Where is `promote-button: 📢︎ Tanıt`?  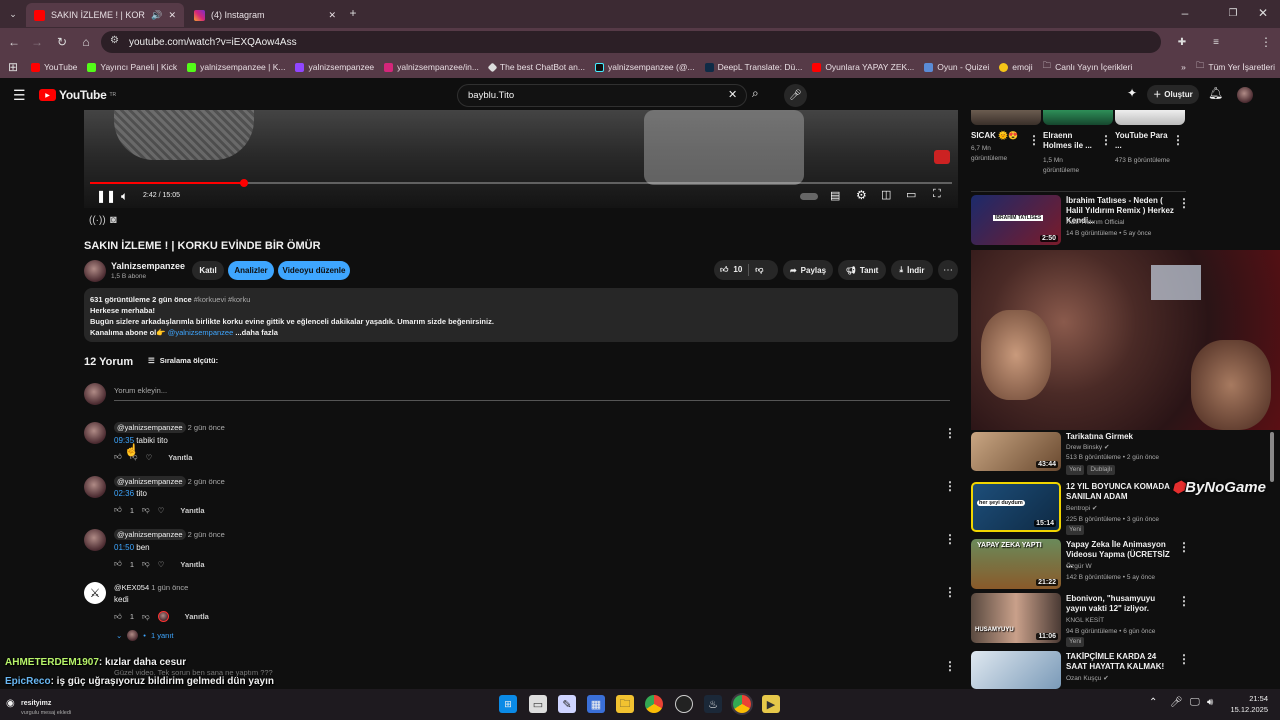 promote-button: 📢︎ Tanıt is located at coordinates (862, 270).